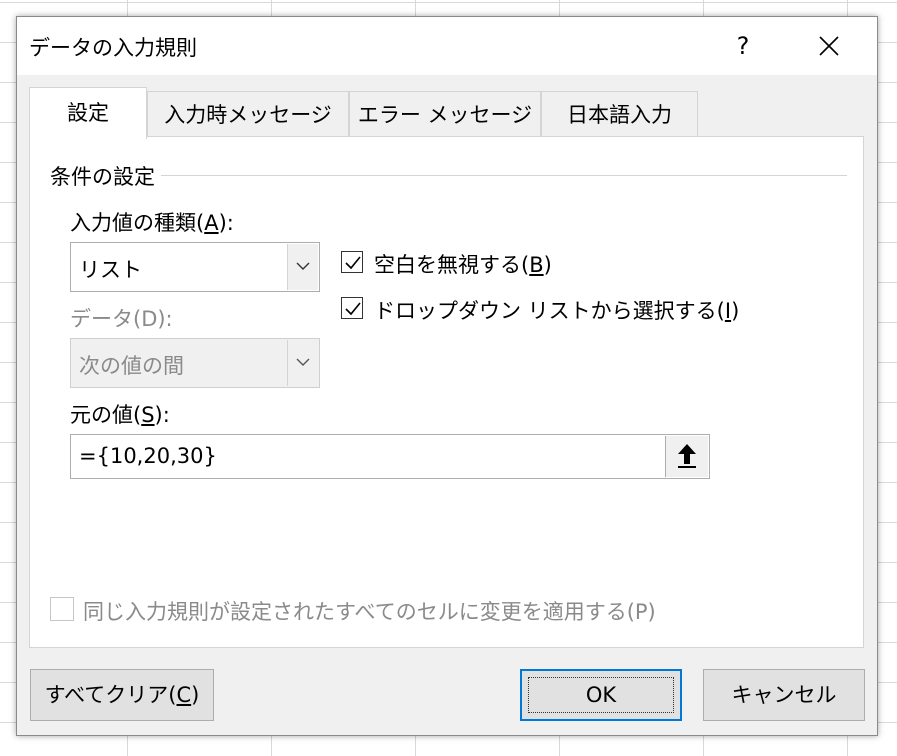 This screenshot has width=897, height=756. Describe the element at coordinates (445, 115) in the screenshot. I see `tab-error-message: エラー メッセージ` at that location.